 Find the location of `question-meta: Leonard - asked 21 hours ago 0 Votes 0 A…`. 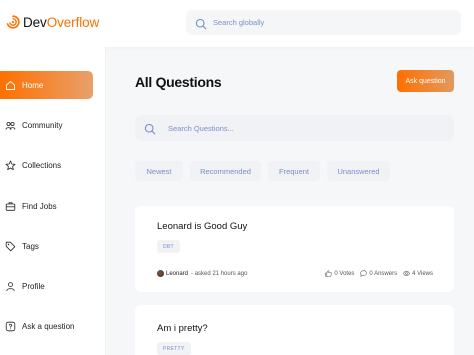

question-meta: Leonard - asked 21 hours ago 0 Votes 0 A… is located at coordinates (295, 275).